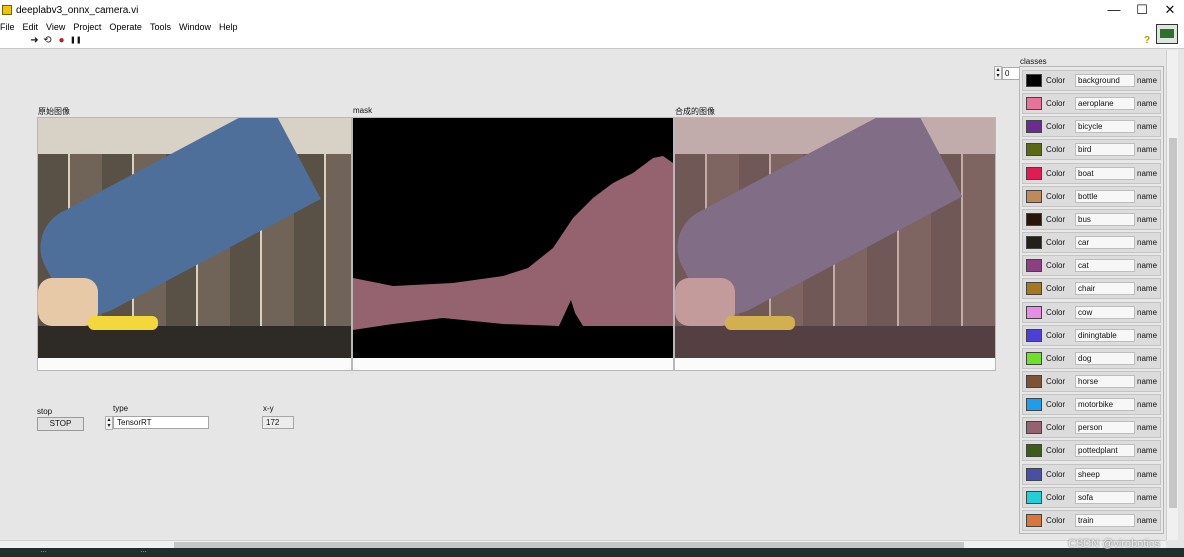 The image size is (1184, 557). I want to click on csdn-watermark: CSDN @virobotics, so click(1114, 544).